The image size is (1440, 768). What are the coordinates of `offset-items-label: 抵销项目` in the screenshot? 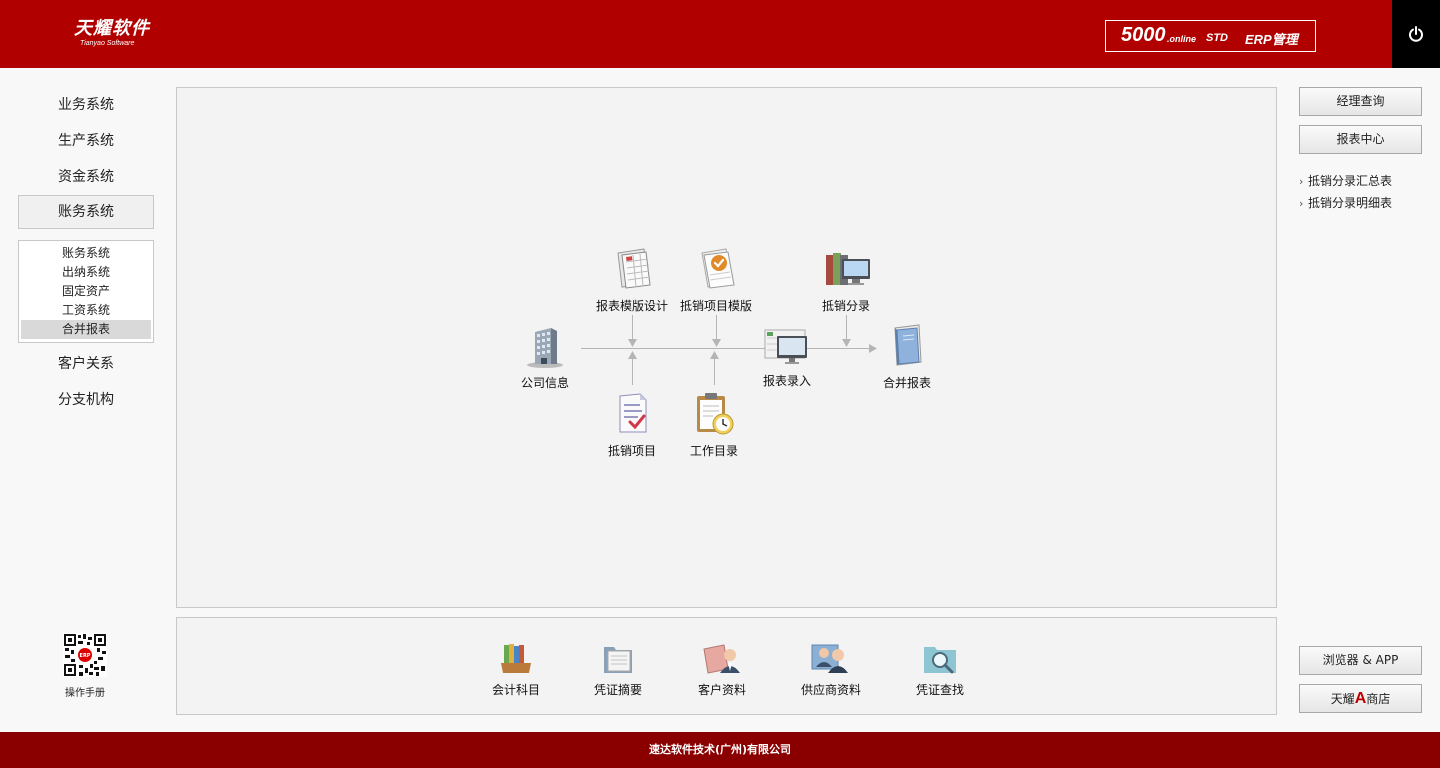 It's located at (631, 451).